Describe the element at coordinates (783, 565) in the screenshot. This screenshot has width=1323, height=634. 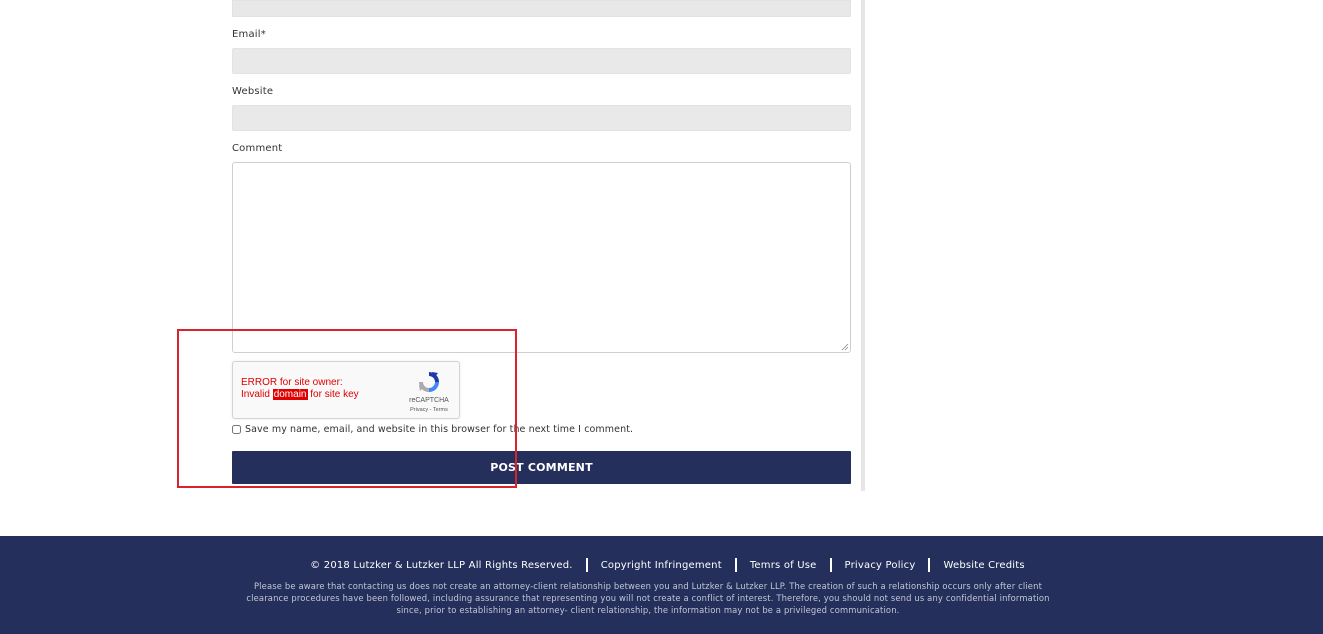
I see `footer-link-terms-of-use: Temrs of Use` at that location.